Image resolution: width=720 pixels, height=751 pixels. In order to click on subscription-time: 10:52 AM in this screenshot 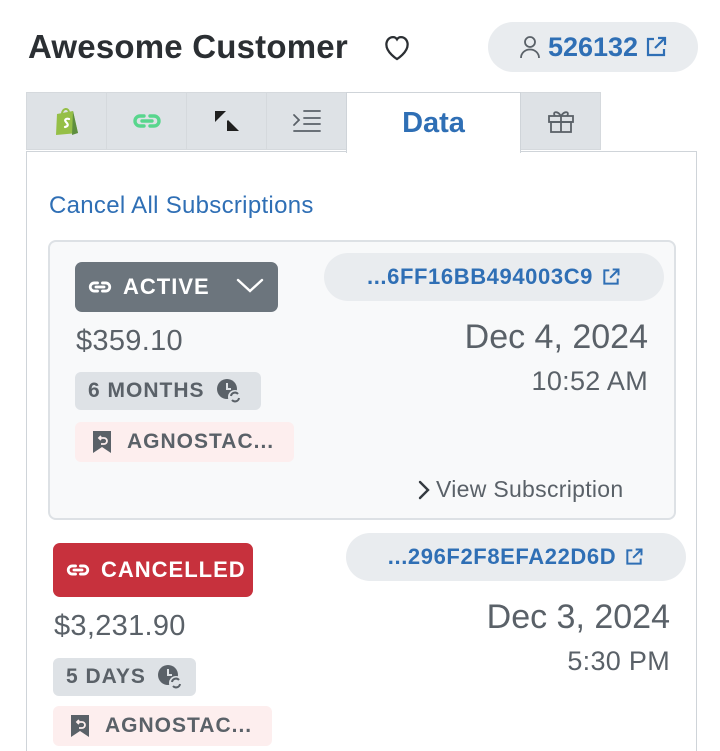, I will do `click(589, 381)`.